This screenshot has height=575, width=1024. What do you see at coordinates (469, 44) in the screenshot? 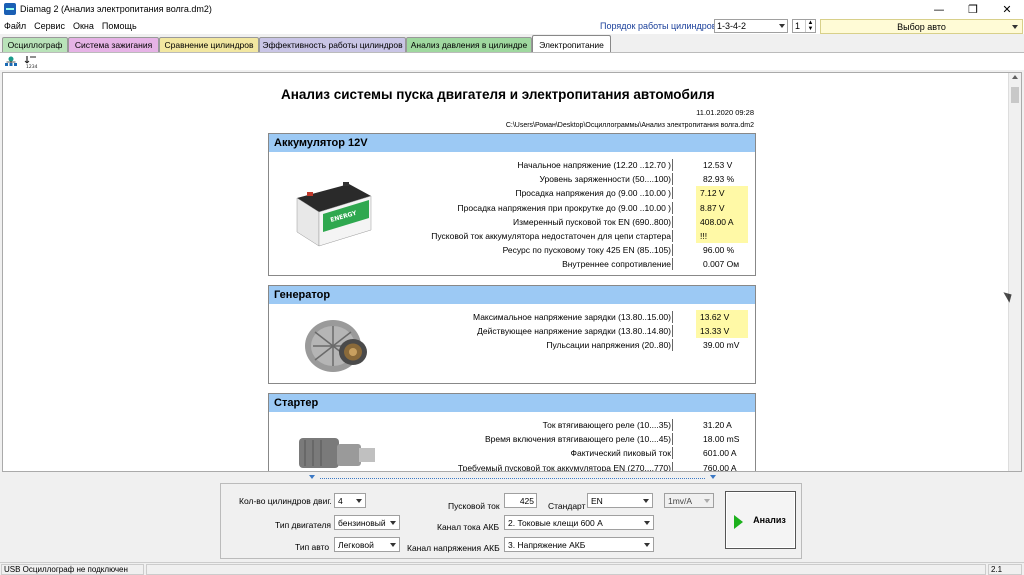
I see `tab-pressure-analysis: Анализ давления в цилиндре` at bounding box center [469, 44].